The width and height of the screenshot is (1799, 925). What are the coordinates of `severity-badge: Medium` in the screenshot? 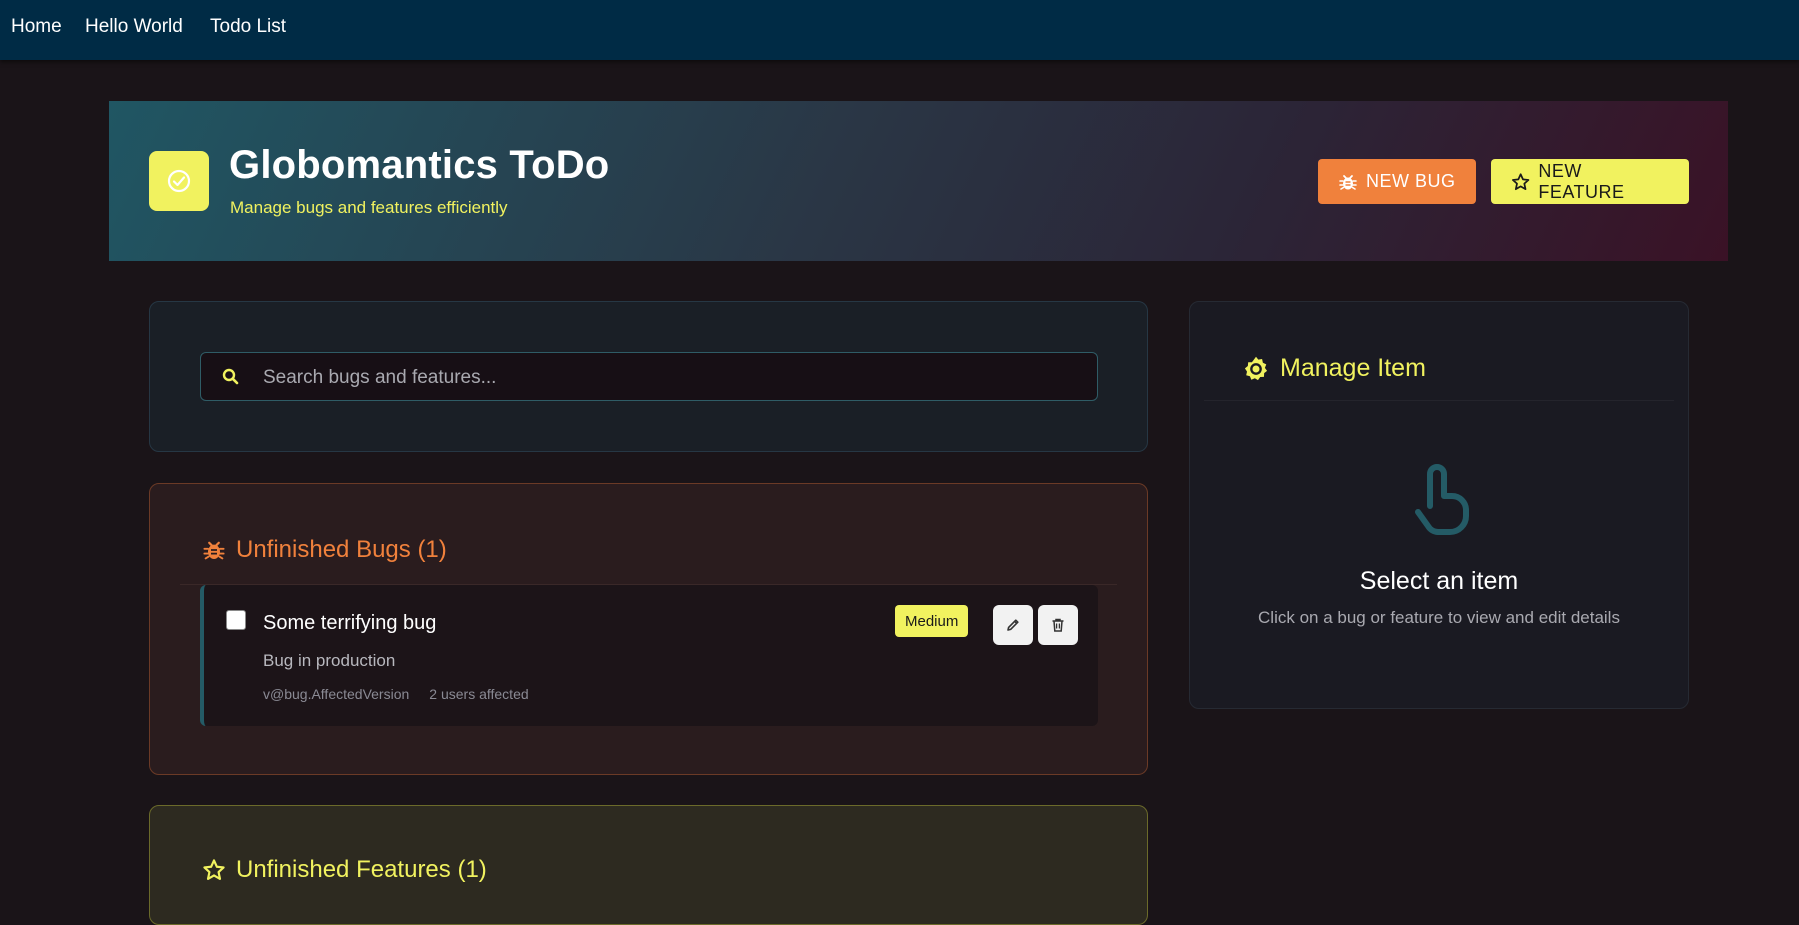 It's located at (932, 621).